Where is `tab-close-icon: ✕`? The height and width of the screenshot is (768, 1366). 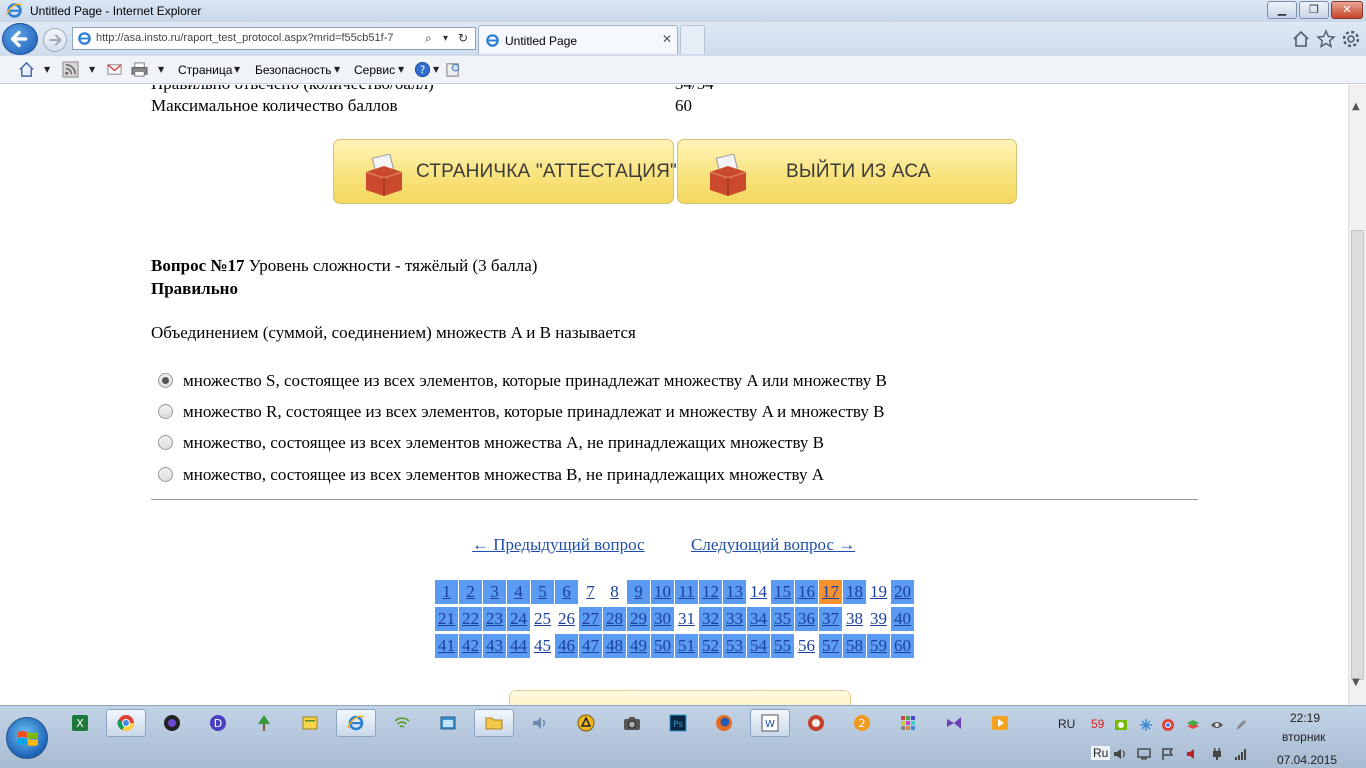 tab-close-icon: ✕ is located at coordinates (667, 39).